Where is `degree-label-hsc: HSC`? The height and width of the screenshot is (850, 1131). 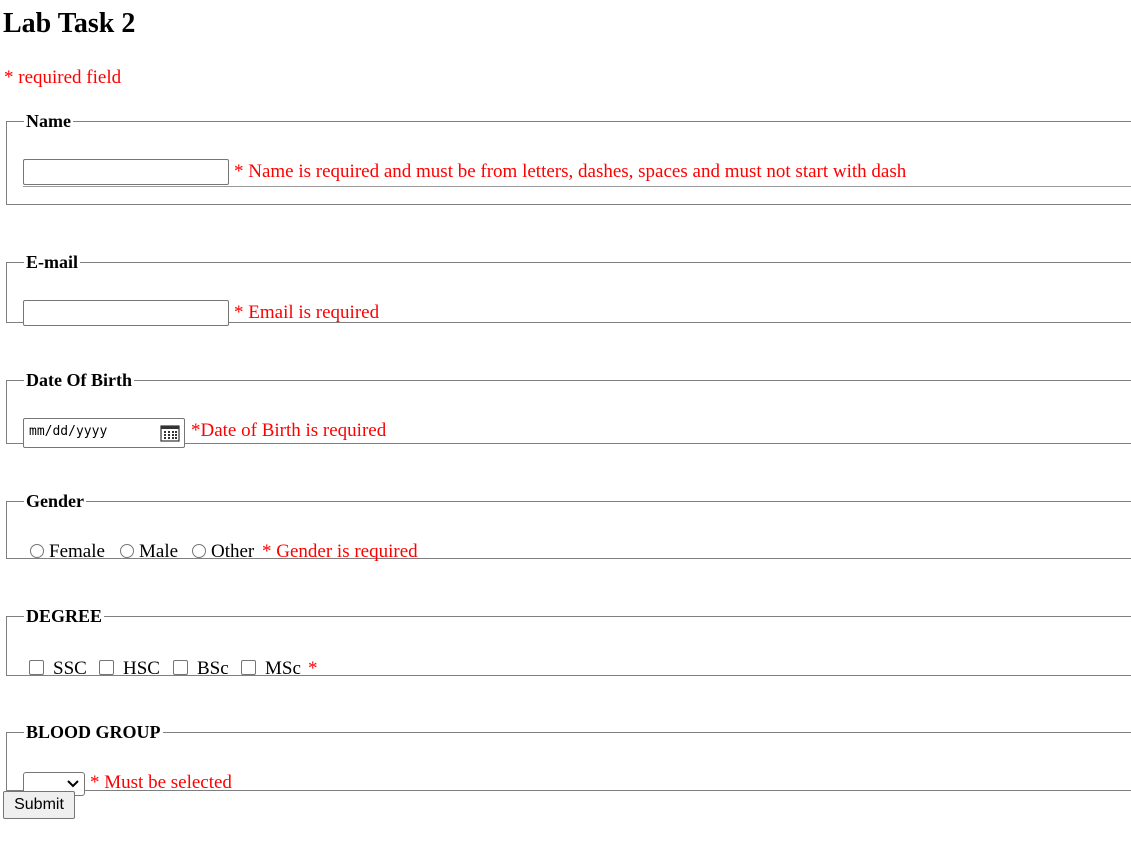
degree-label-hsc: HSC is located at coordinates (141, 668).